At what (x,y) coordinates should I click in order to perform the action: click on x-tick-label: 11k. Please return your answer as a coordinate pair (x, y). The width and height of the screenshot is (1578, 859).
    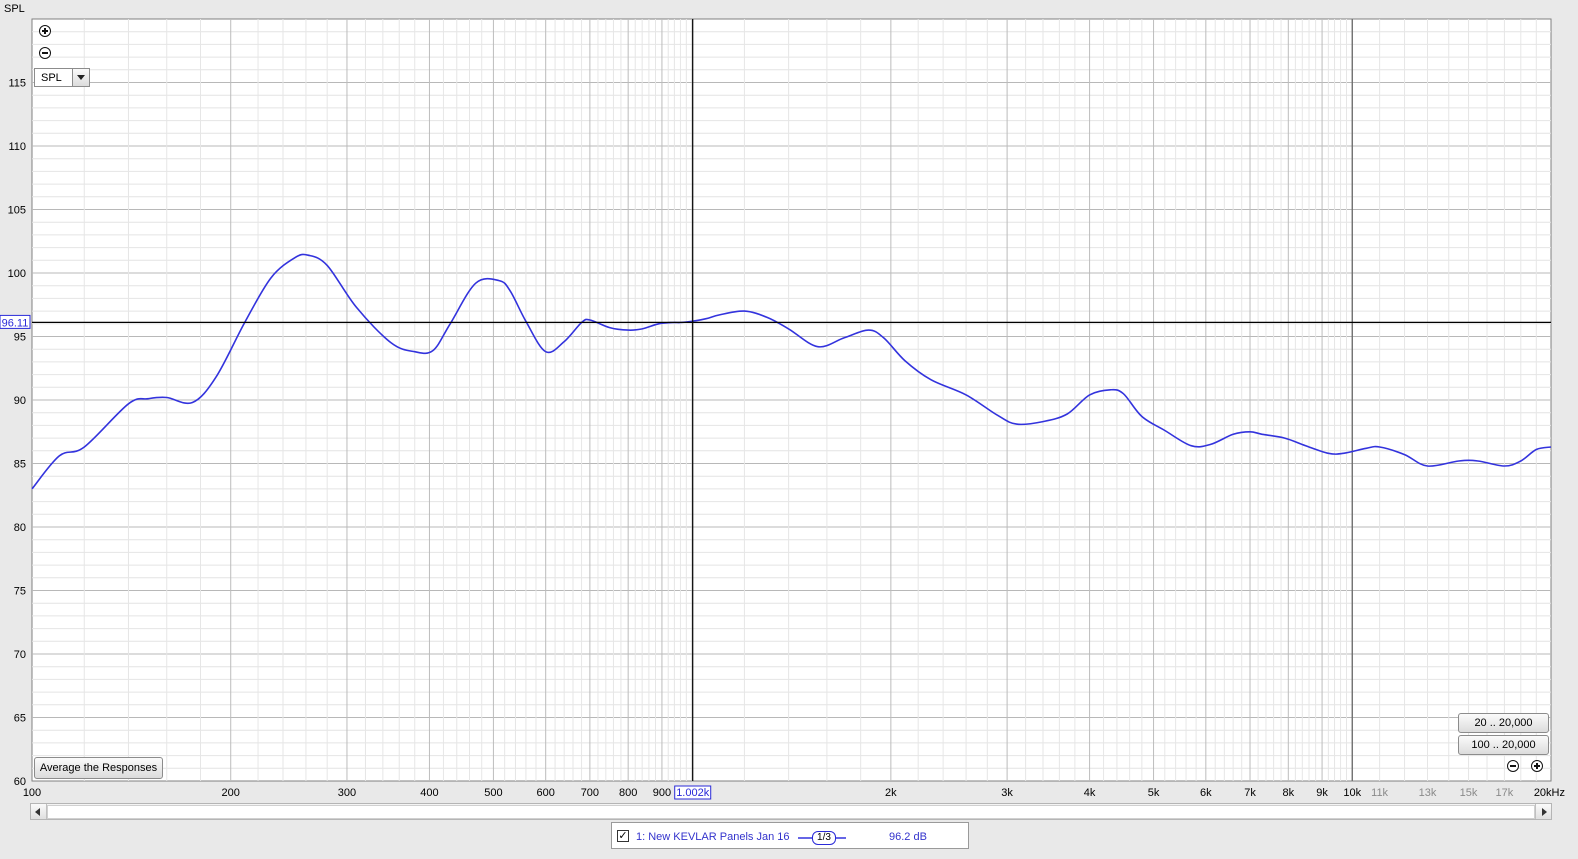
    Looking at the image, I should click on (1379, 793).